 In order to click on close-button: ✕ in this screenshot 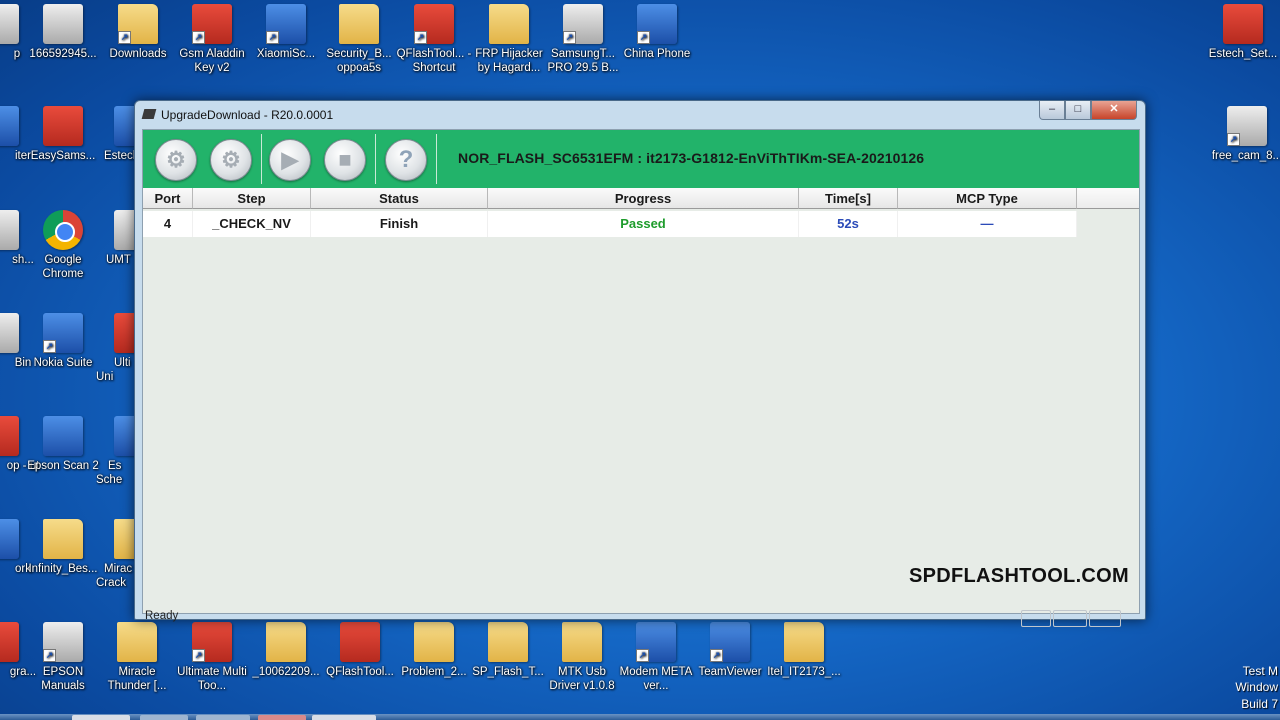, I will do `click(1114, 110)`.